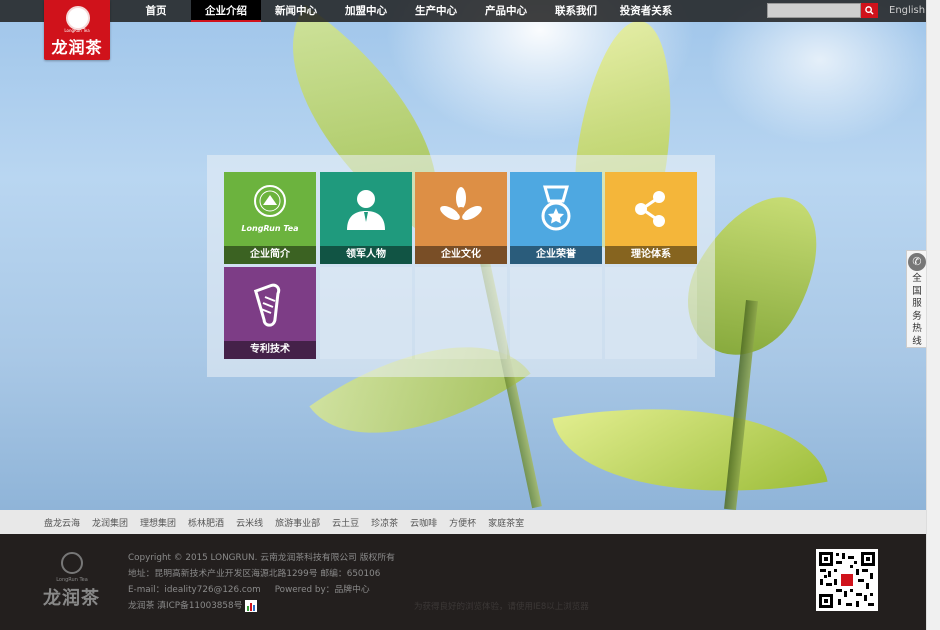  Describe the element at coordinates (423, 522) in the screenshot. I see `partner-link: 云咖啡` at that location.